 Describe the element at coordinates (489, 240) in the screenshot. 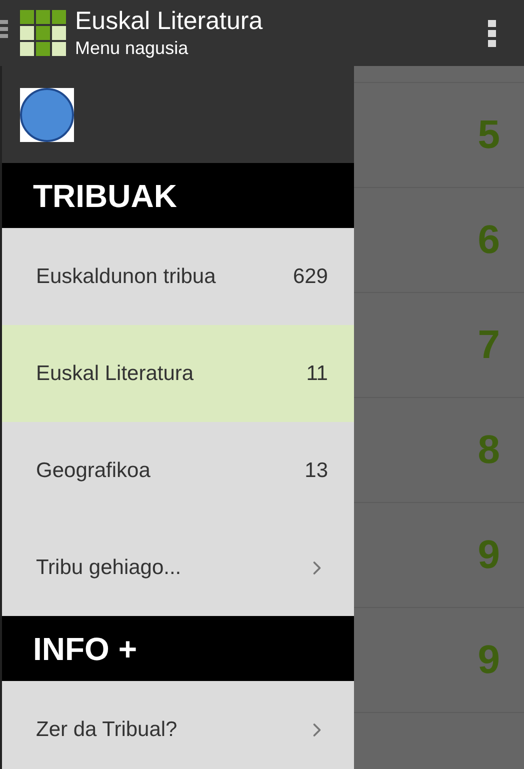

I see `row-number: 6` at that location.